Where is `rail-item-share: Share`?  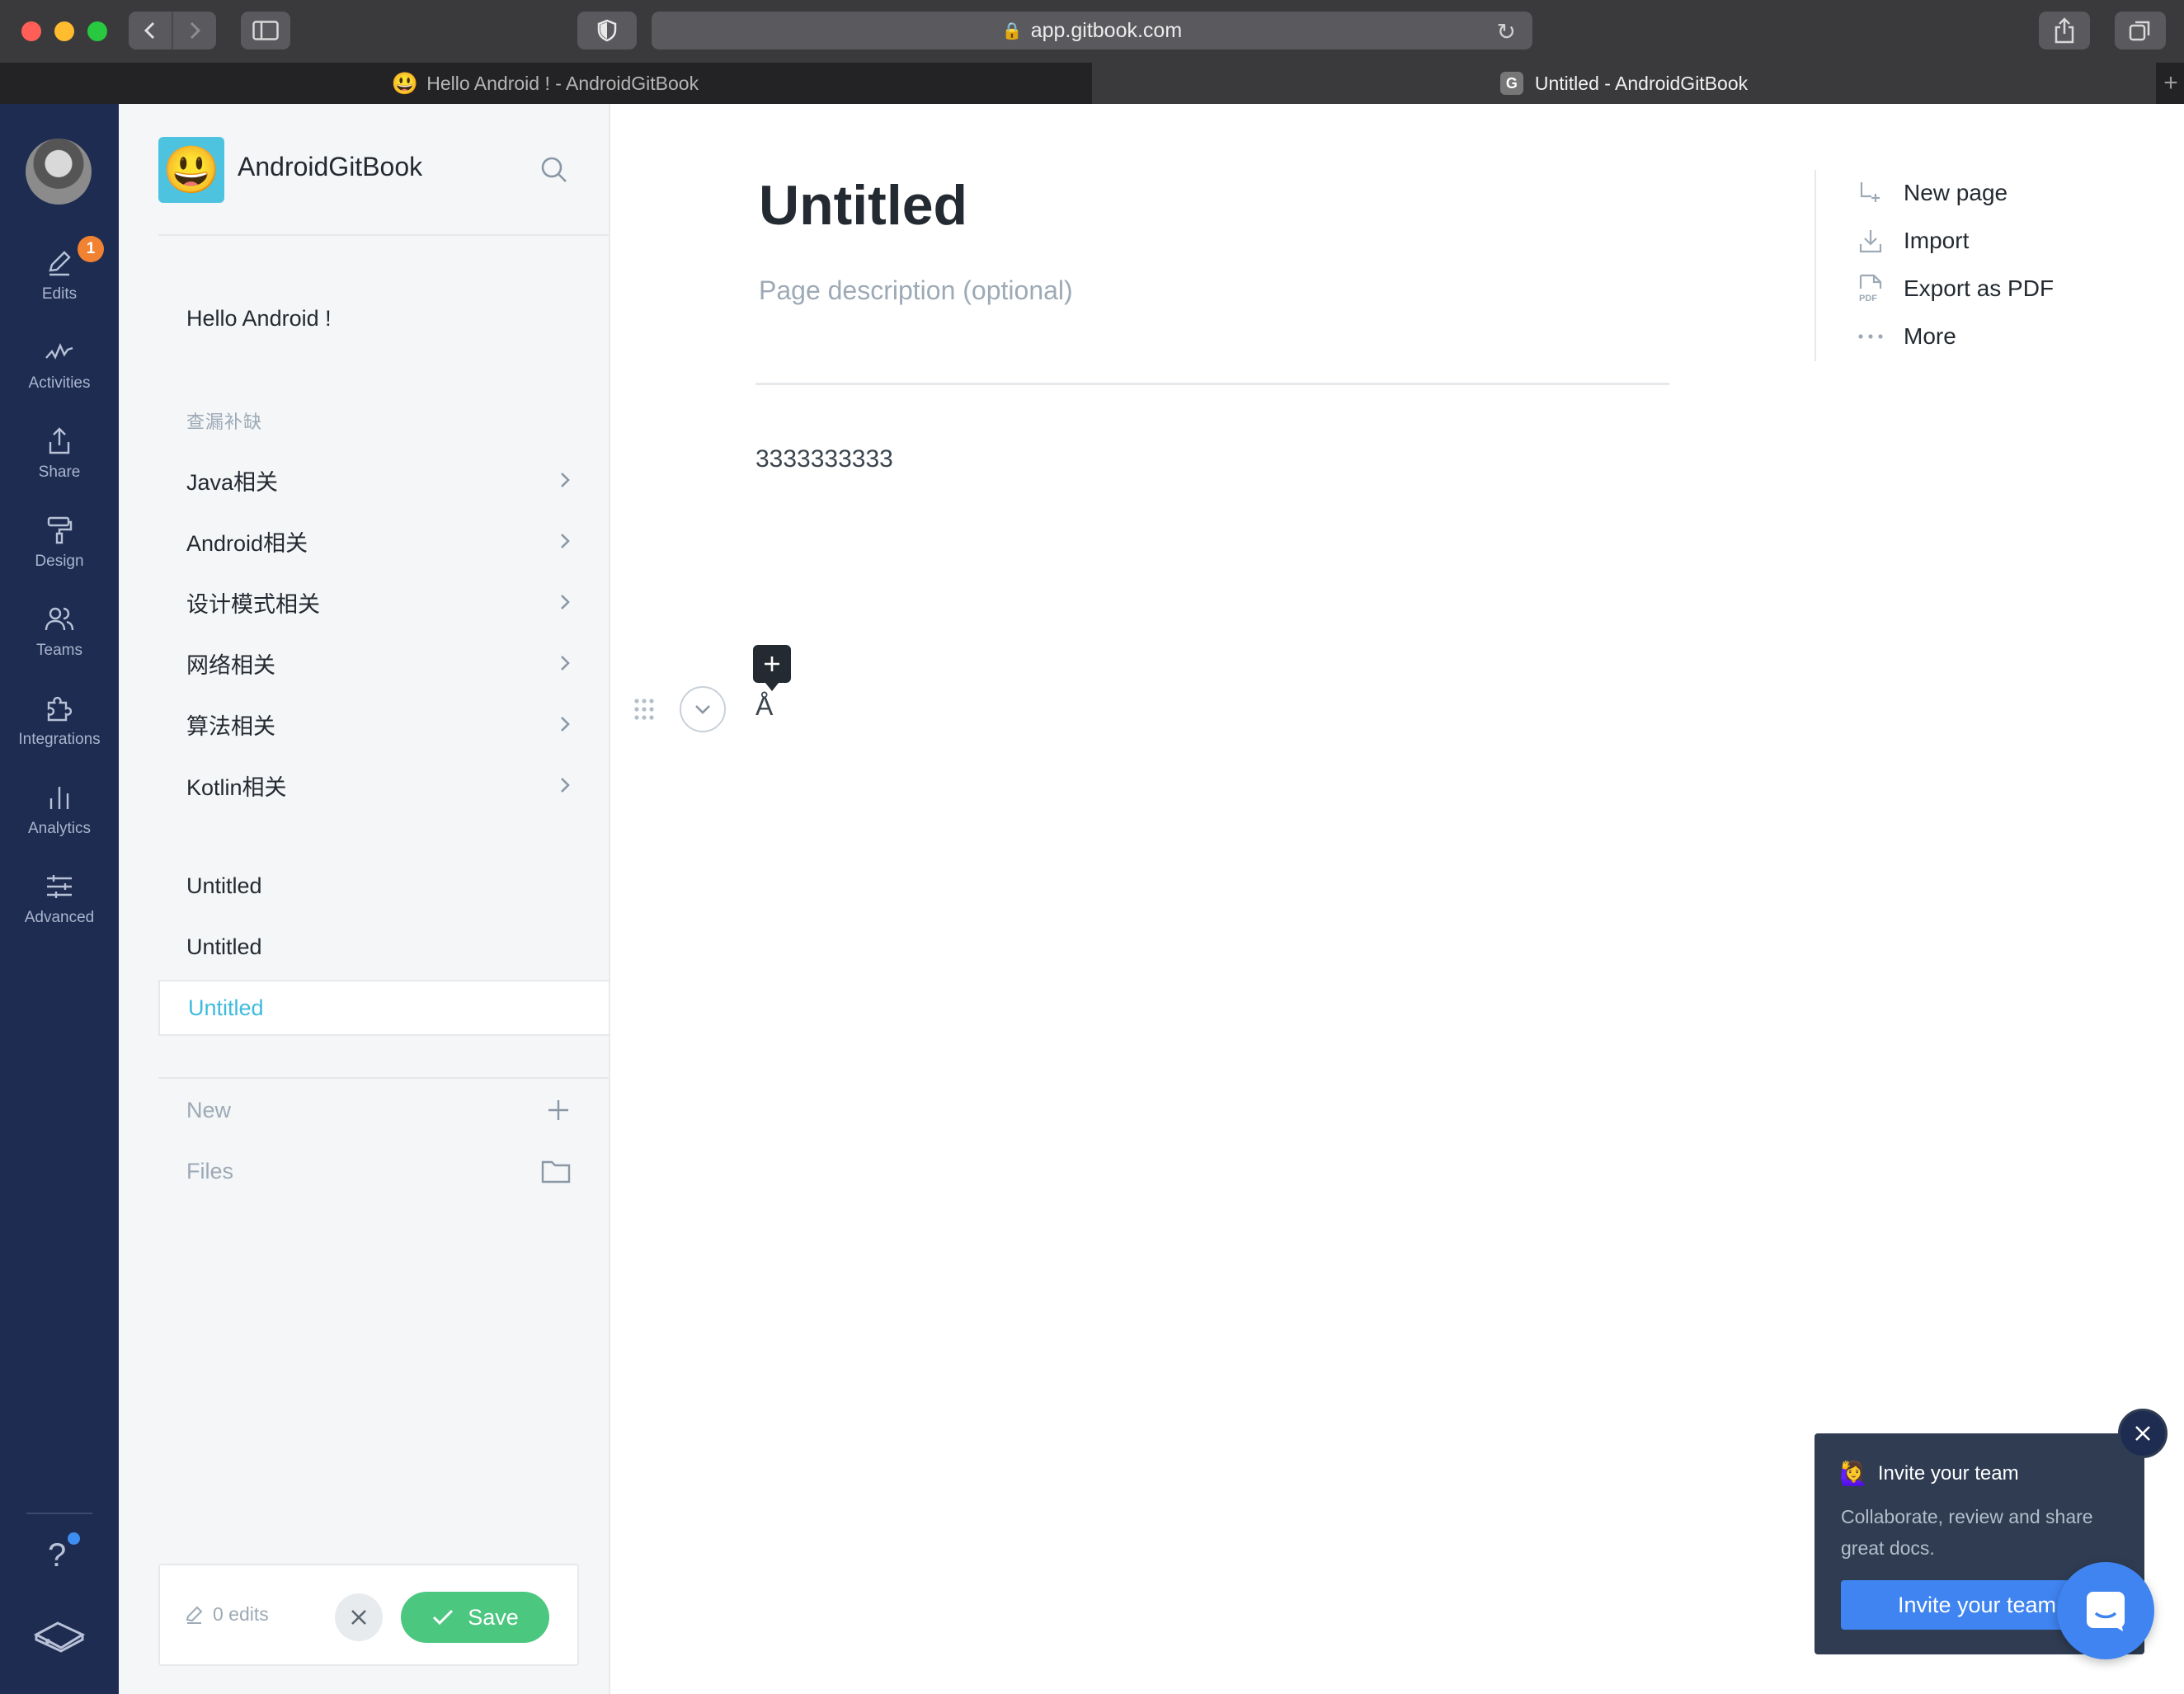
rail-item-share: Share is located at coordinates (59, 454).